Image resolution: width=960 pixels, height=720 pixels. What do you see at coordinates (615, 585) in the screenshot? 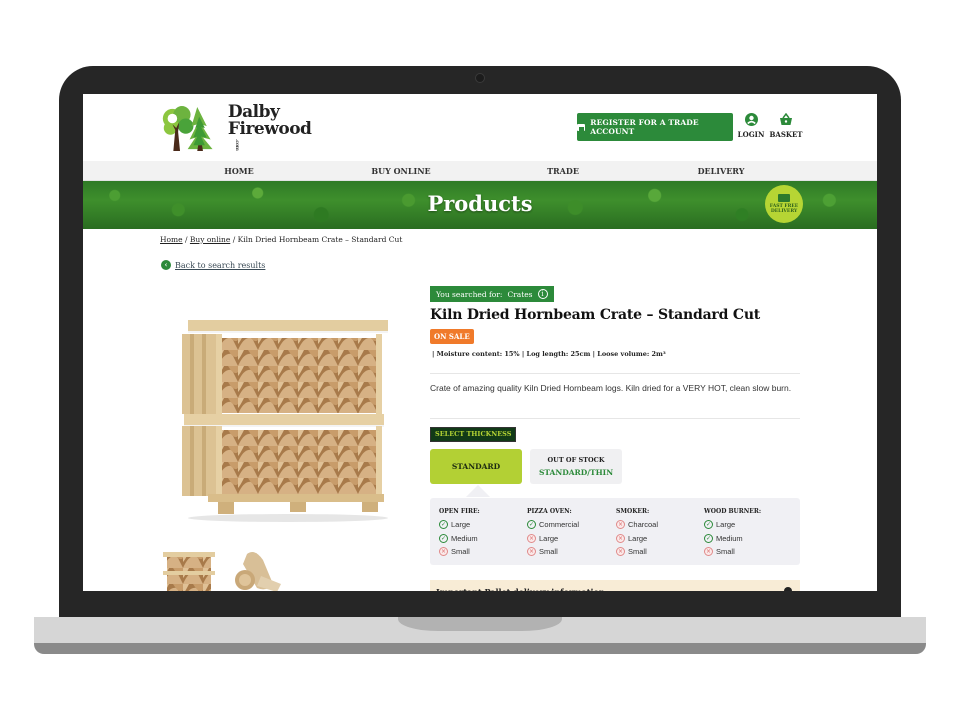
I see `delivery-info-accordion: Important Pallet delivery information` at bounding box center [615, 585].